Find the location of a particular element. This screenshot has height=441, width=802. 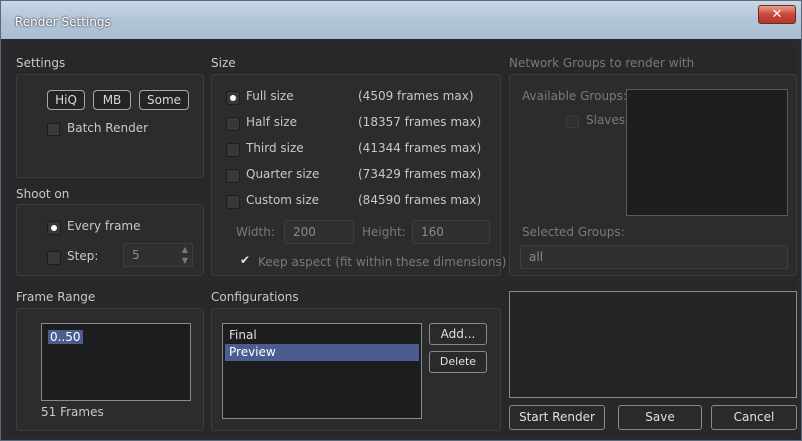

width-value: 200 is located at coordinates (304, 232).